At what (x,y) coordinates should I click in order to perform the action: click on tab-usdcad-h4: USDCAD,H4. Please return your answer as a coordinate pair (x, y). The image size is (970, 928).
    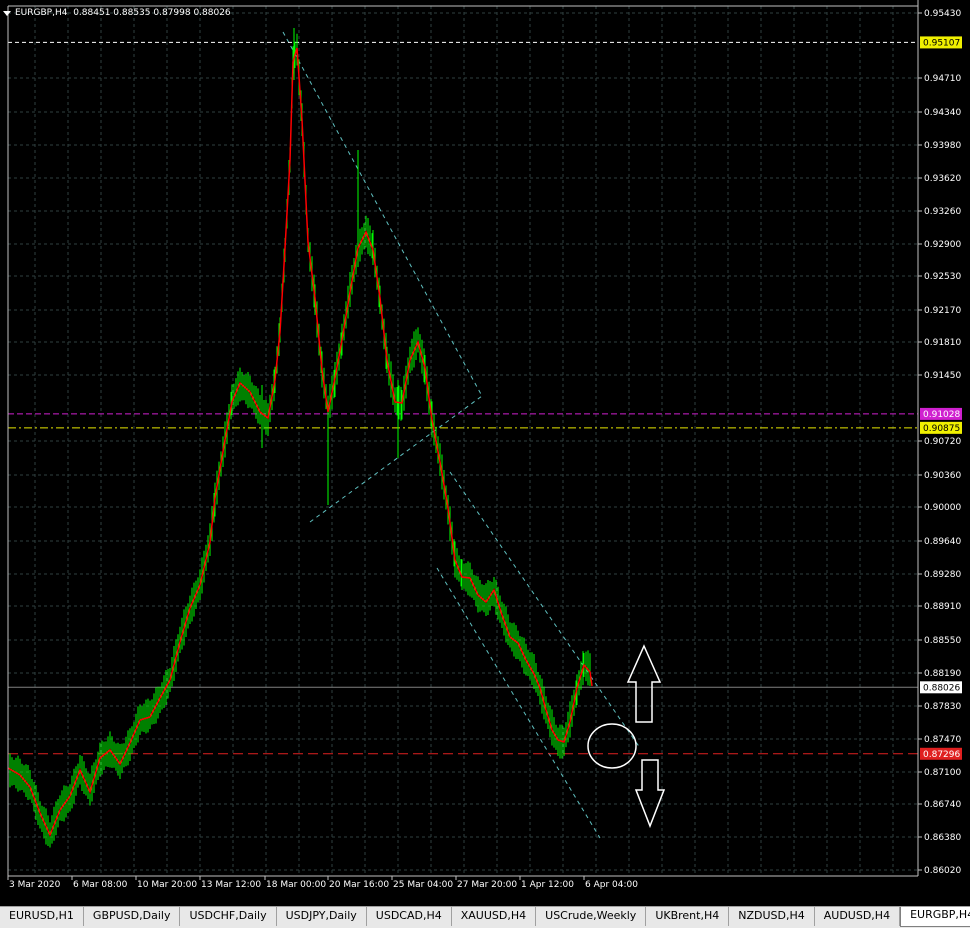
    Looking at the image, I should click on (409, 916).